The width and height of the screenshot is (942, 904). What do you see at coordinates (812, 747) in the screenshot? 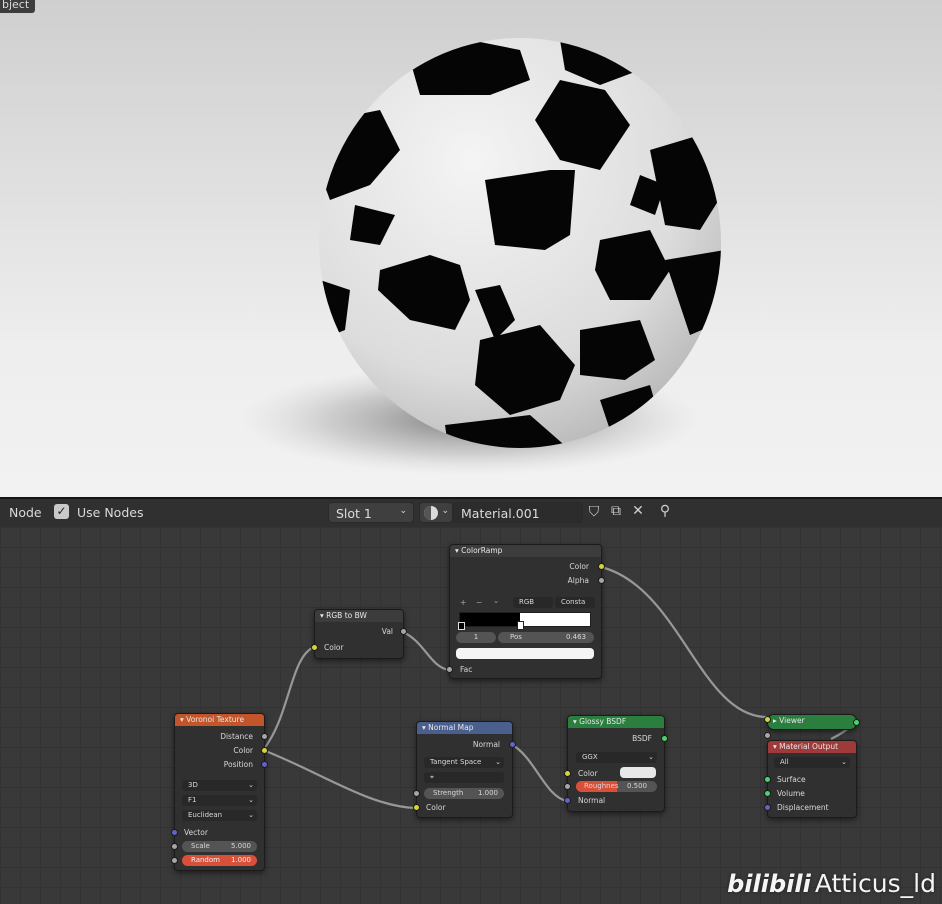
I see `node-header: ▾ Material Output` at bounding box center [812, 747].